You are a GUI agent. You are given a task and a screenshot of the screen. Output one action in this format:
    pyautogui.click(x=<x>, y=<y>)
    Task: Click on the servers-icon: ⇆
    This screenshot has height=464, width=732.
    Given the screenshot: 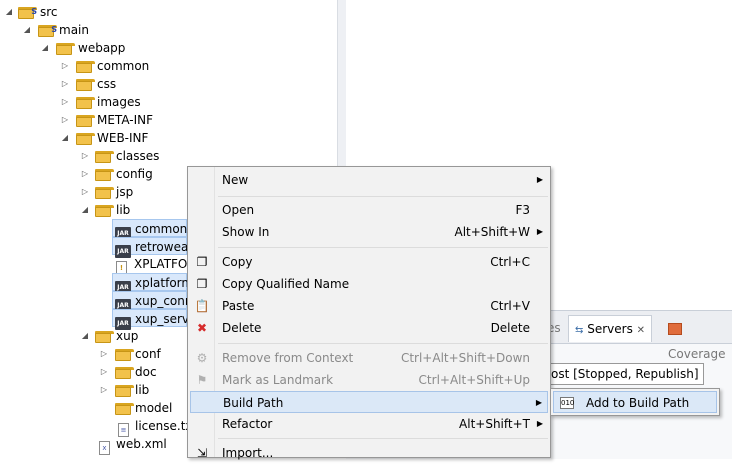 What is the action you would take?
    pyautogui.click(x=579, y=330)
    